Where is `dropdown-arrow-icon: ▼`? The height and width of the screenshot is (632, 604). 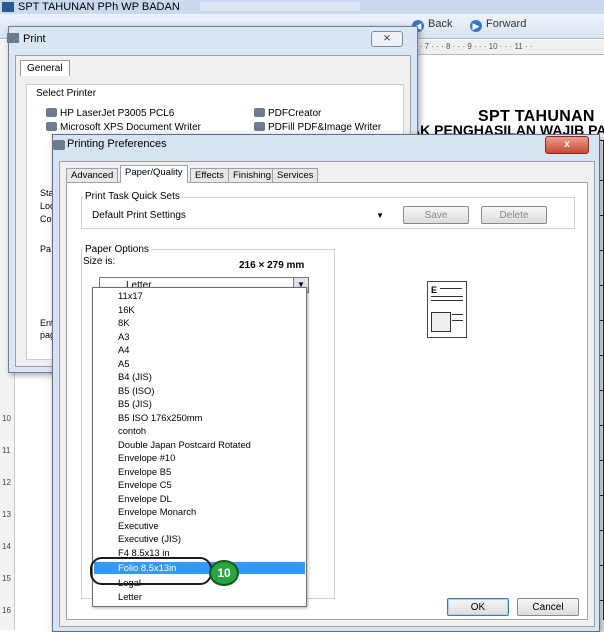
dropdown-arrow-icon: ▼ is located at coordinates (380, 215).